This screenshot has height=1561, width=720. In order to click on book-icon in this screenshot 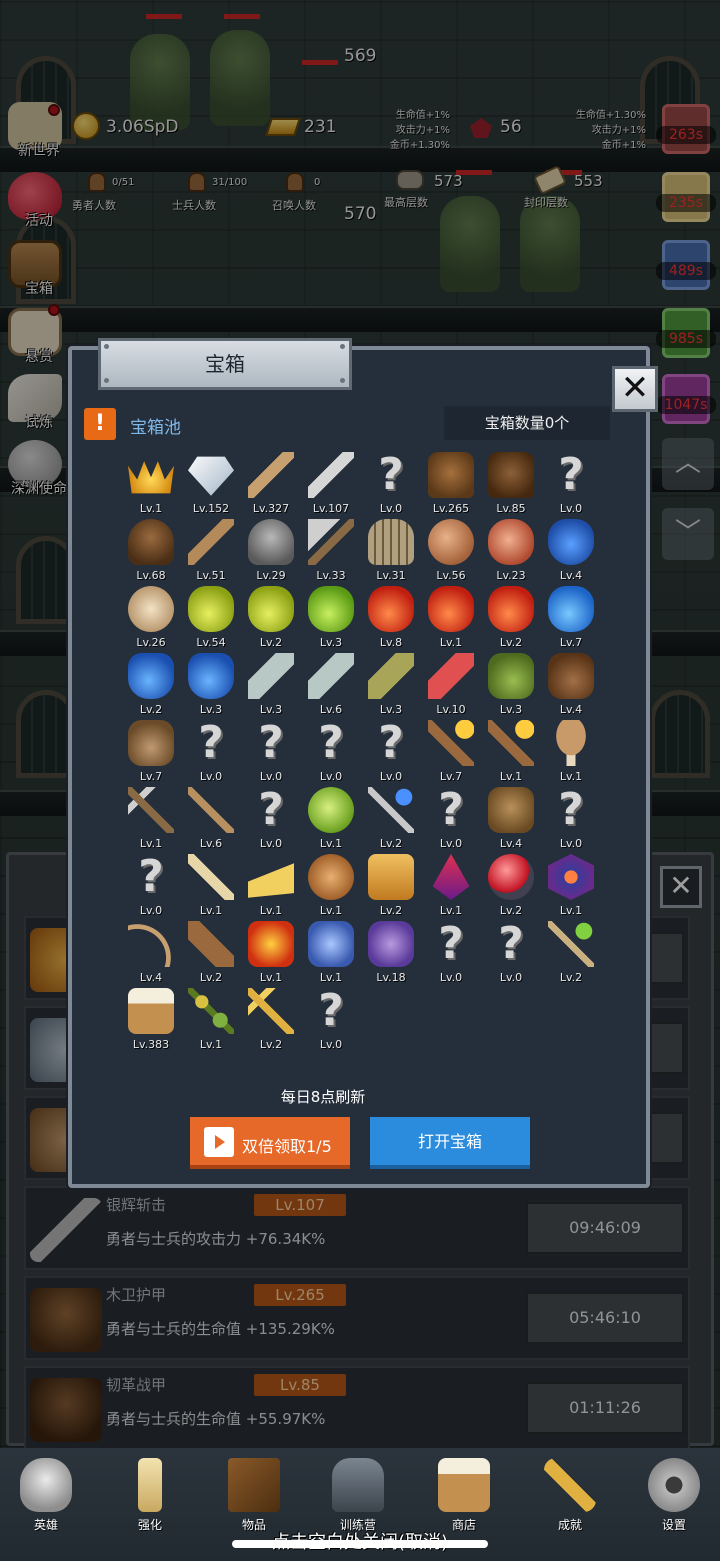, I will do `click(254, 1485)`.